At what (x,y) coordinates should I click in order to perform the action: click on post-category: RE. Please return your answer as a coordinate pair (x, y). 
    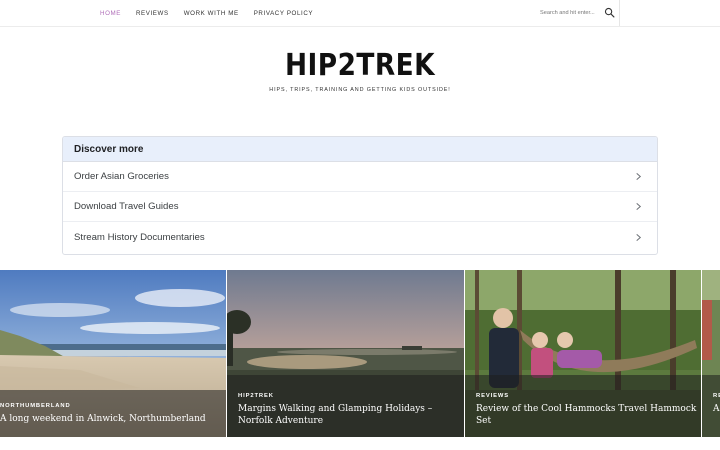
    Looking at the image, I should click on (716, 396).